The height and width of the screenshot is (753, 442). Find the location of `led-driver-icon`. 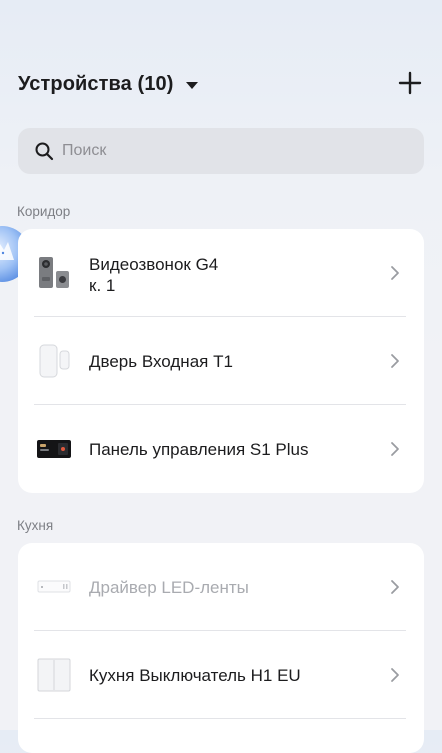

led-driver-icon is located at coordinates (54, 587).